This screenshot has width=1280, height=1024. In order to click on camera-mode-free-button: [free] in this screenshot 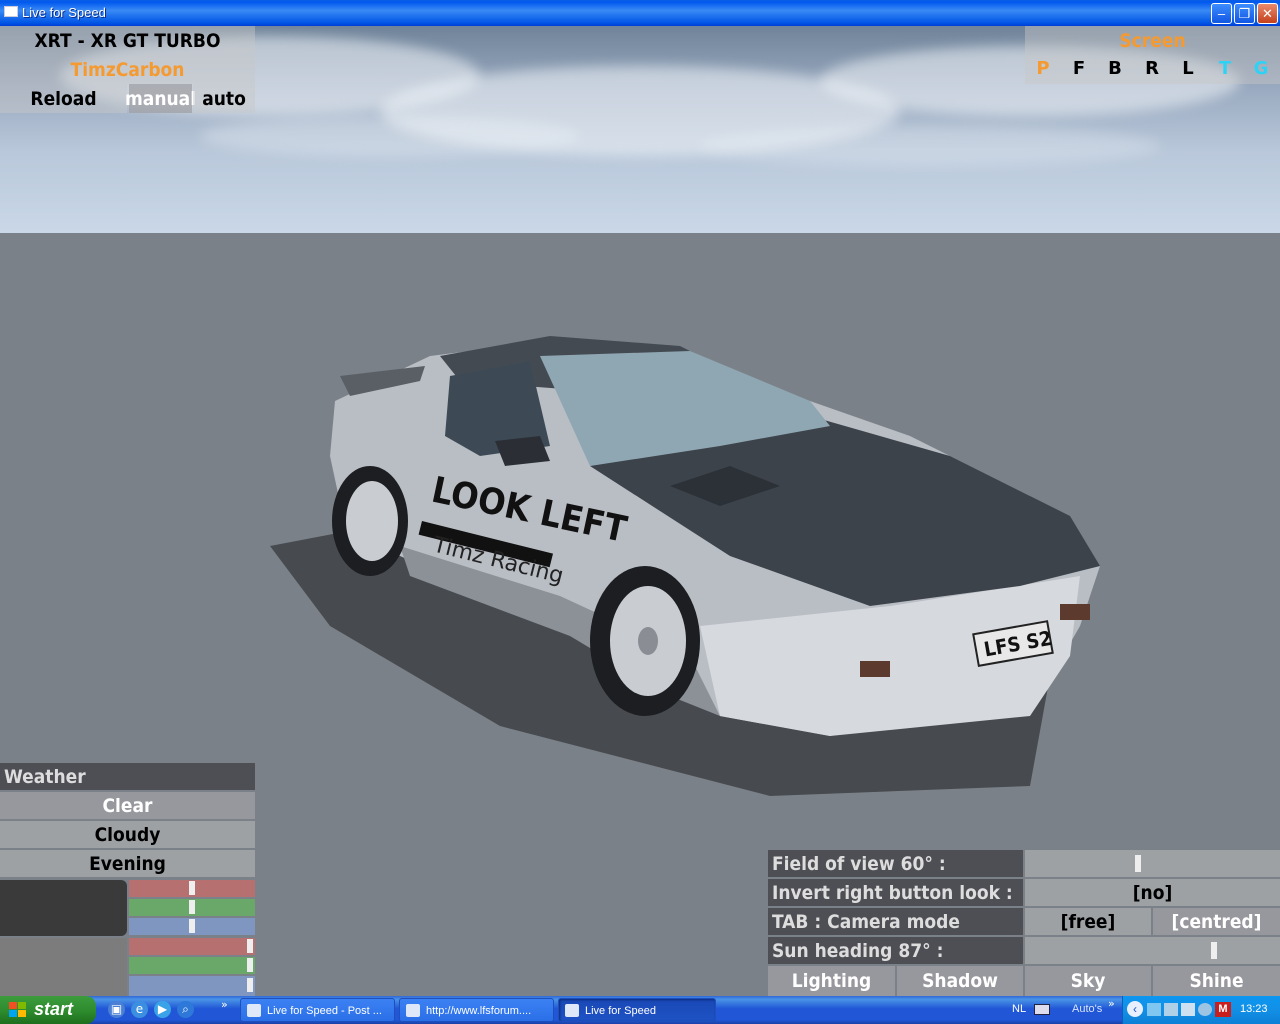, I will do `click(1088, 921)`.